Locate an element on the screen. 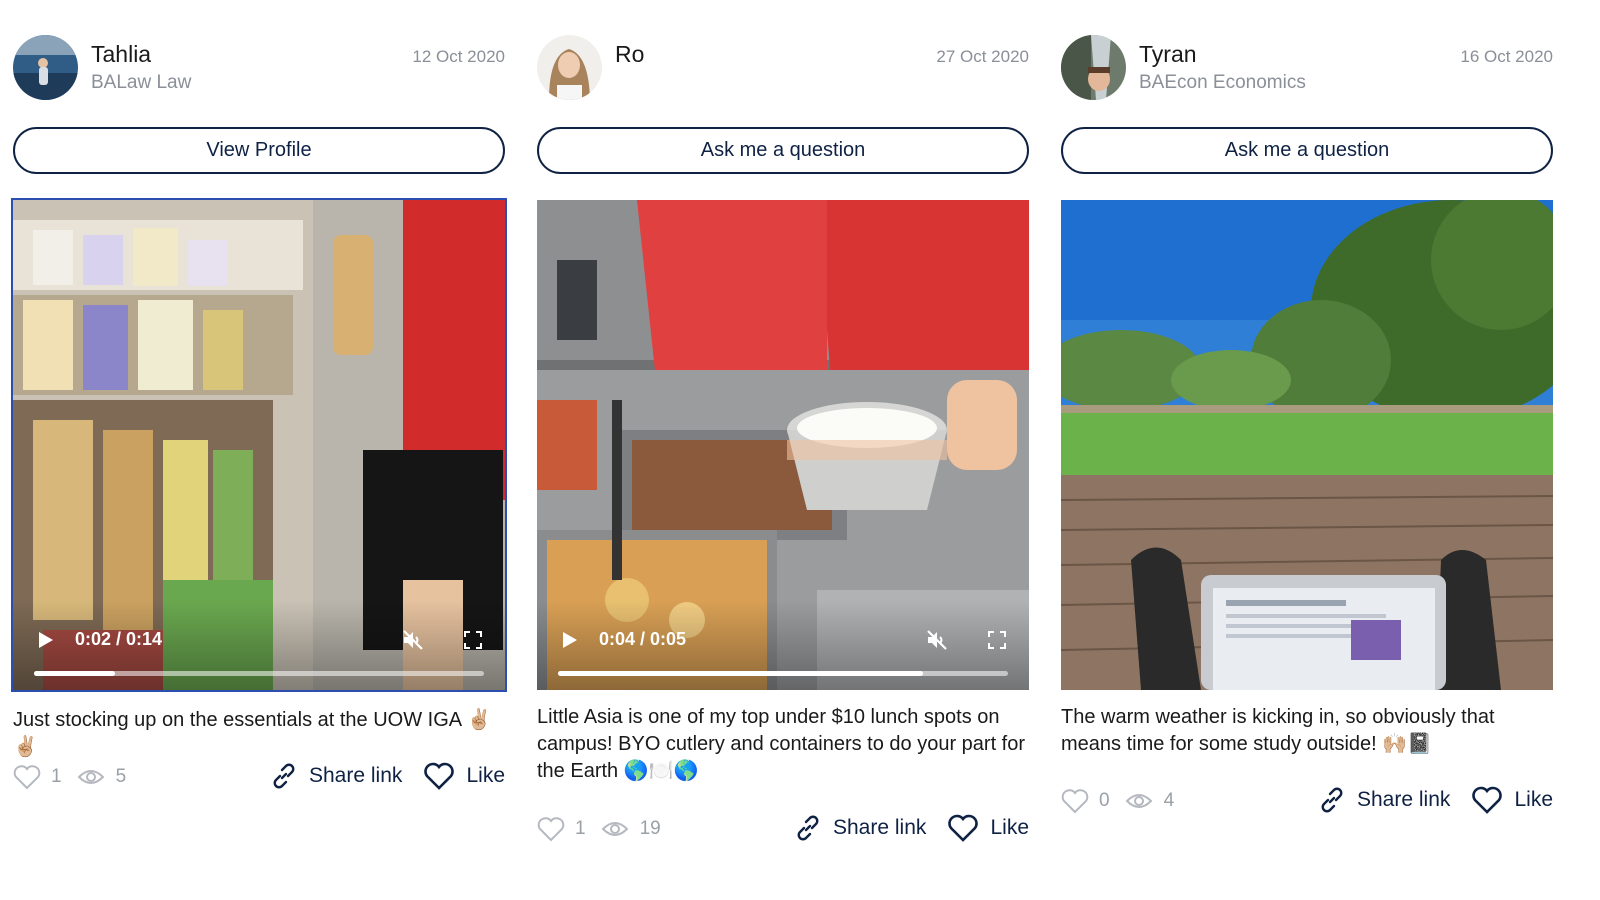  post-date: 27 Oct 2020 is located at coordinates (982, 56).